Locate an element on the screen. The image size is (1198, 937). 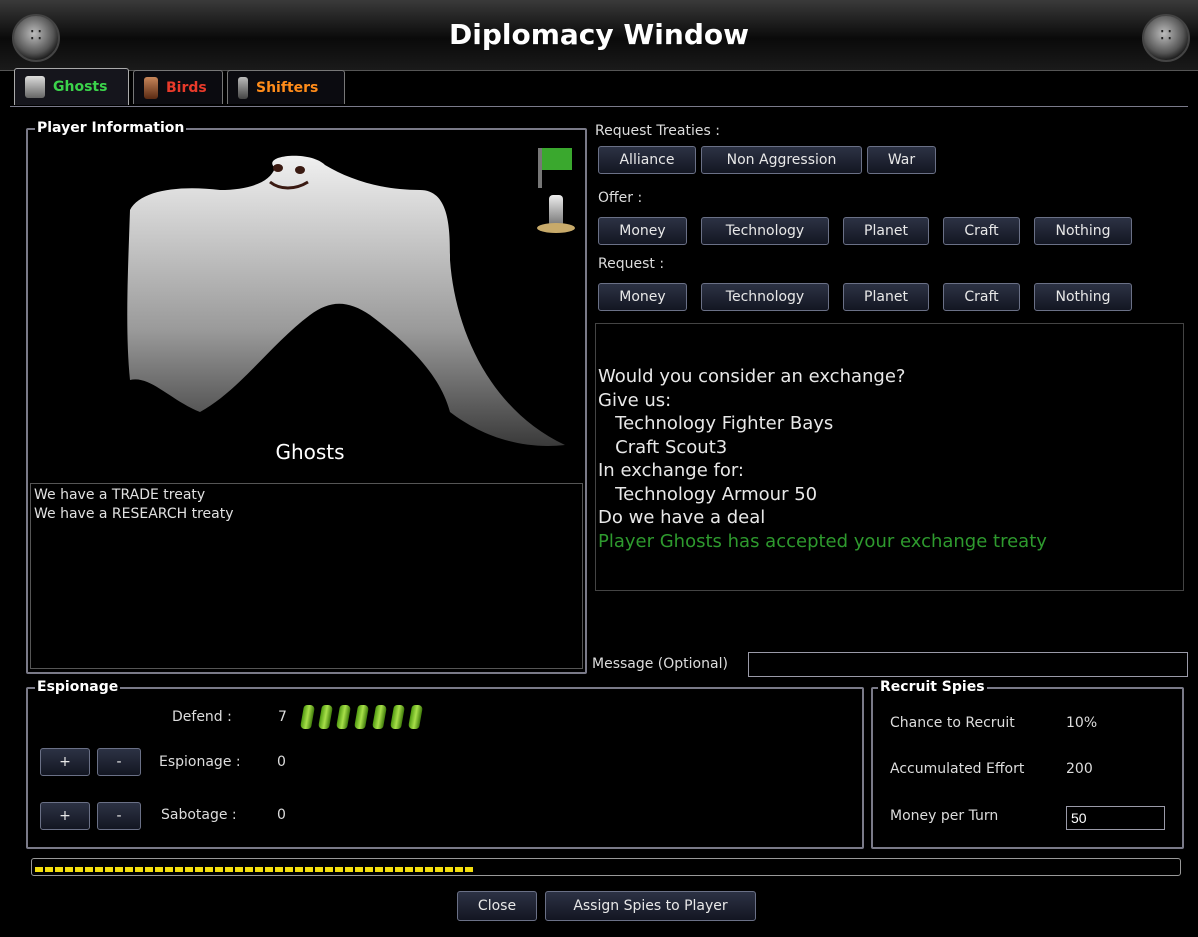
request-technology-button: Technology is located at coordinates (765, 297).